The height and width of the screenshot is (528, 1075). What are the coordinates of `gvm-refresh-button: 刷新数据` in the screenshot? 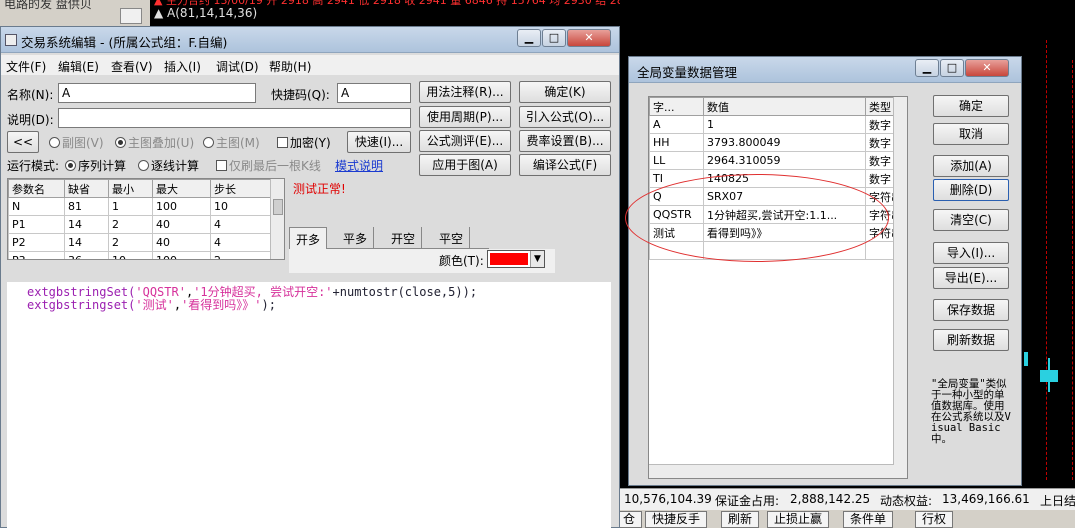 It's located at (971, 340).